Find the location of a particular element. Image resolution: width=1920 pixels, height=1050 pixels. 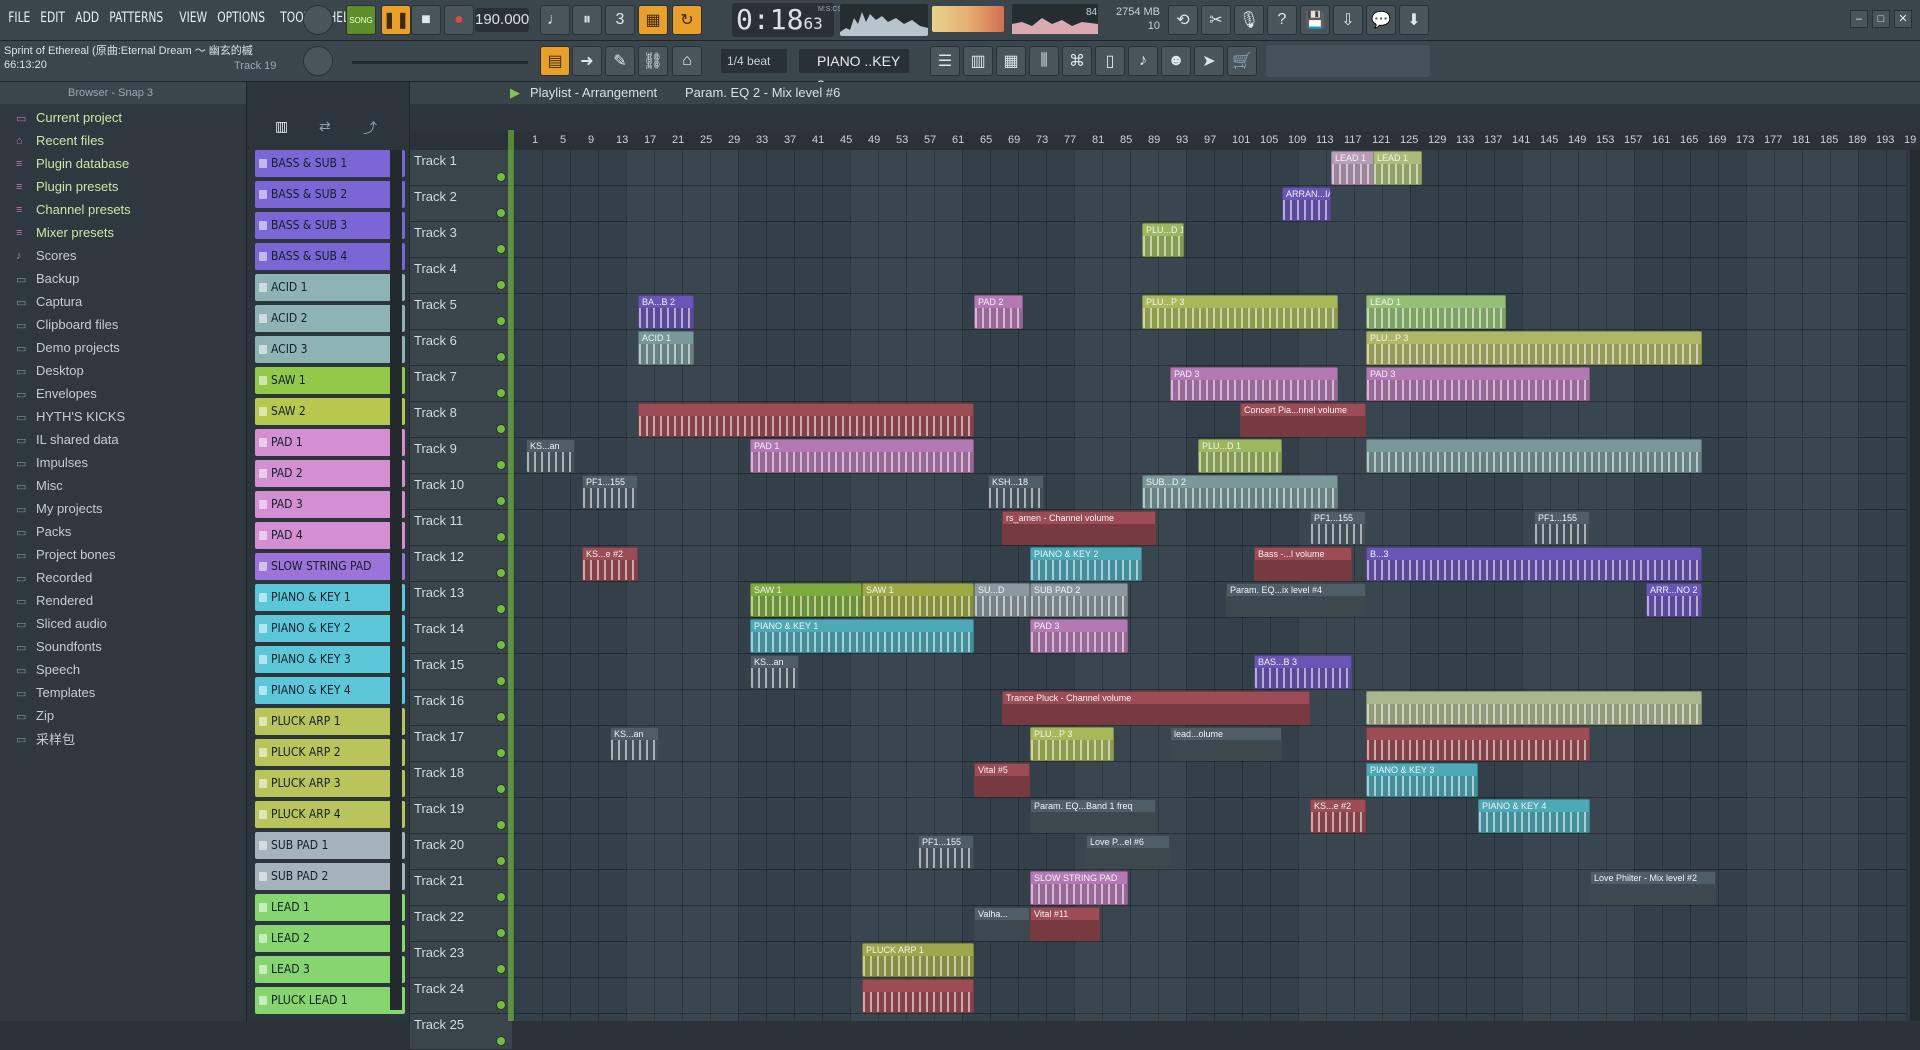

channel-button: BASS & SUB 2 is located at coordinates (330, 194).